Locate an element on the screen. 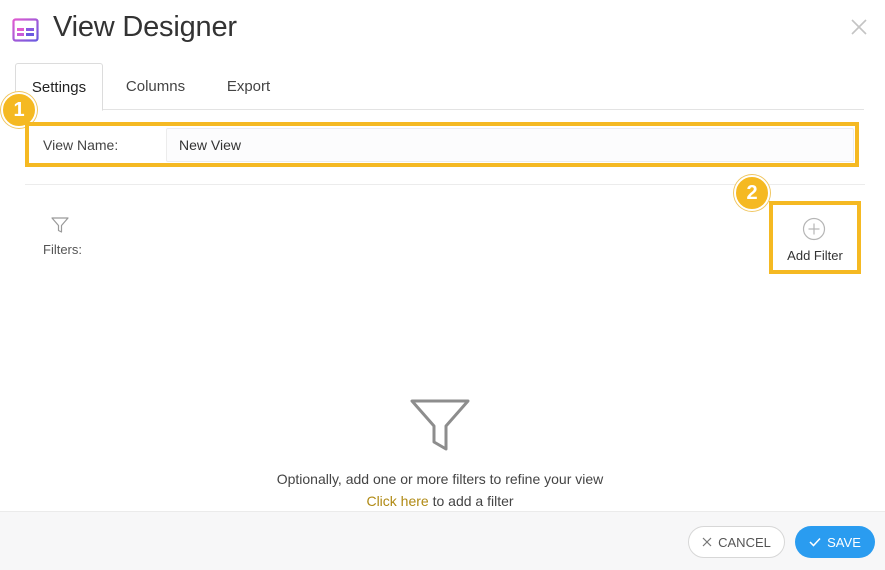 Image resolution: width=885 pixels, height=570 pixels. dialog-header: View Designer is located at coordinates (442, 30).